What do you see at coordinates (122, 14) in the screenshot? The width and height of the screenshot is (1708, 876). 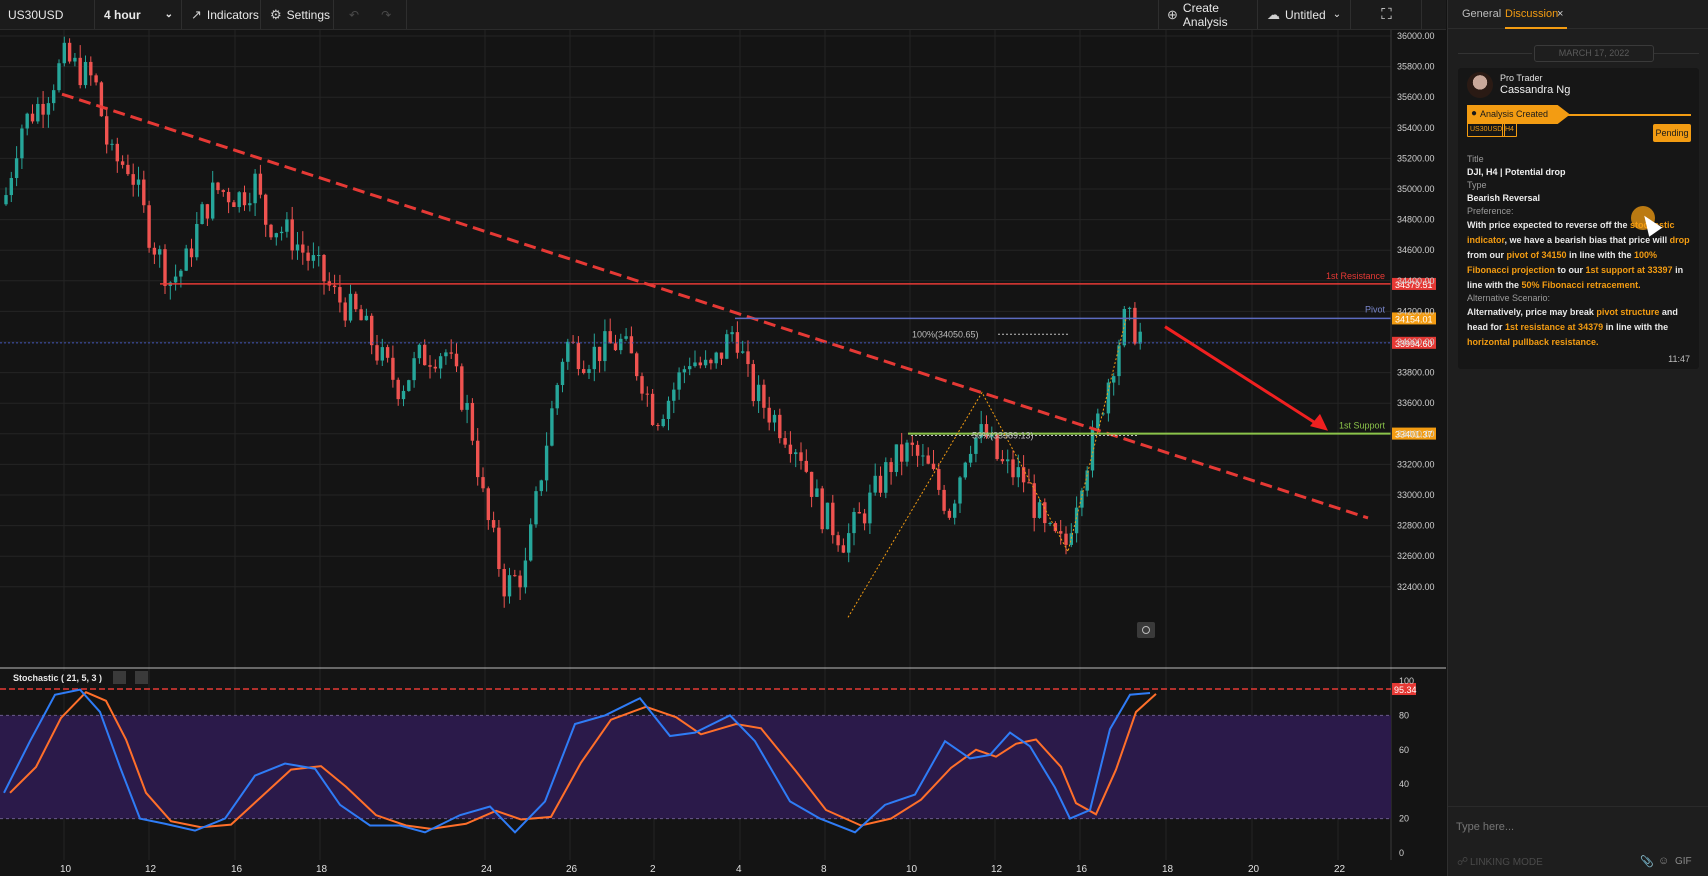 I see `timeframe-label: 4 hour` at bounding box center [122, 14].